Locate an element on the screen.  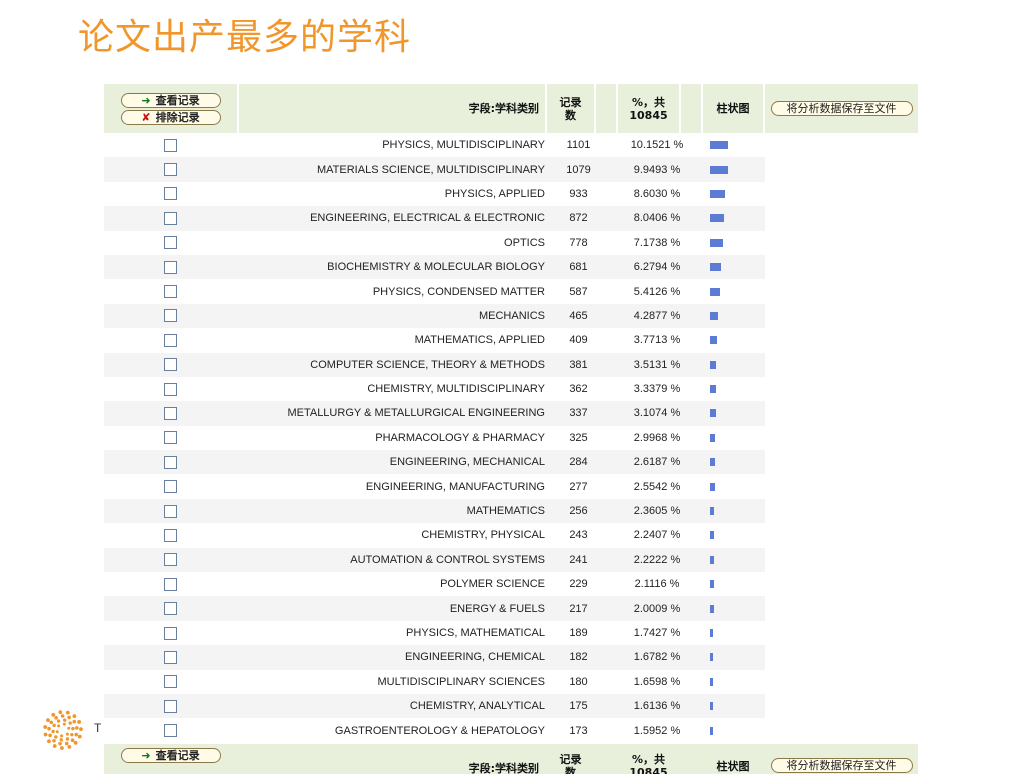
save-cell: 将分析数据保存至文件 is located at coordinates (841, 108).